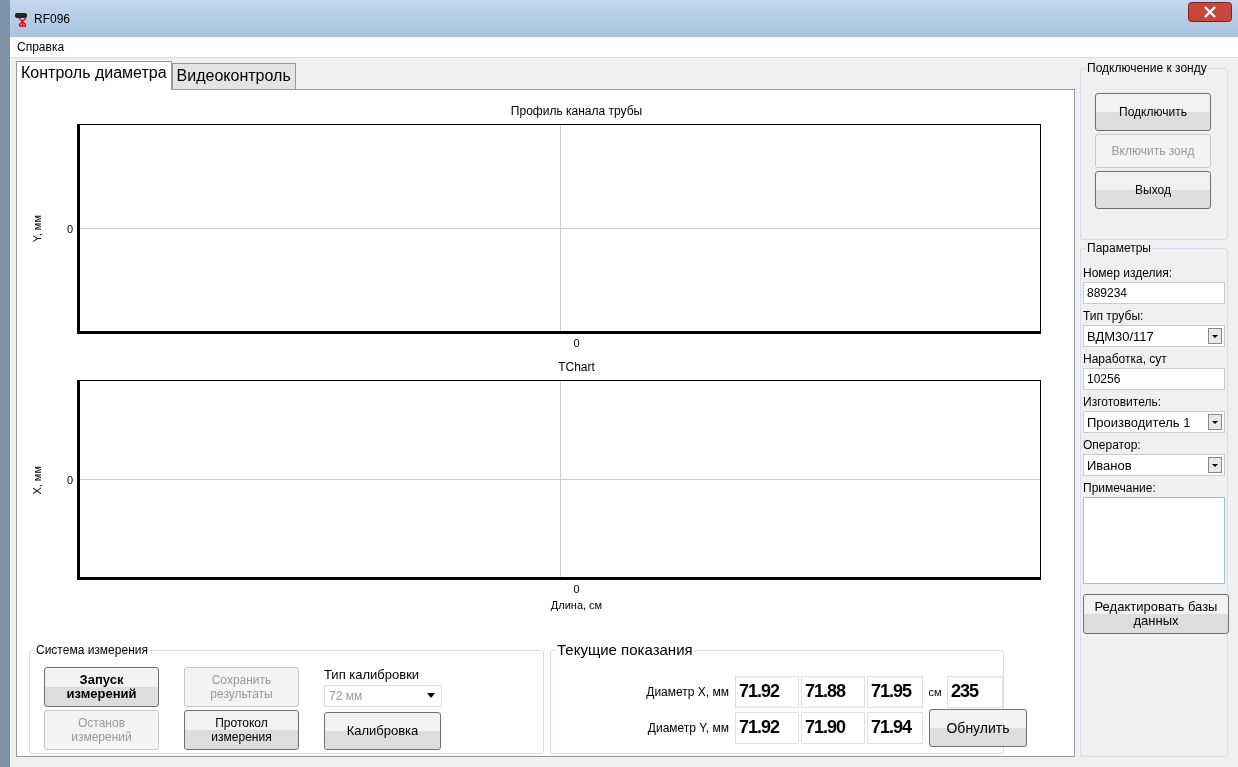  Describe the element at coordinates (895, 728) in the screenshot. I see `reading-value: 71.94` at that location.